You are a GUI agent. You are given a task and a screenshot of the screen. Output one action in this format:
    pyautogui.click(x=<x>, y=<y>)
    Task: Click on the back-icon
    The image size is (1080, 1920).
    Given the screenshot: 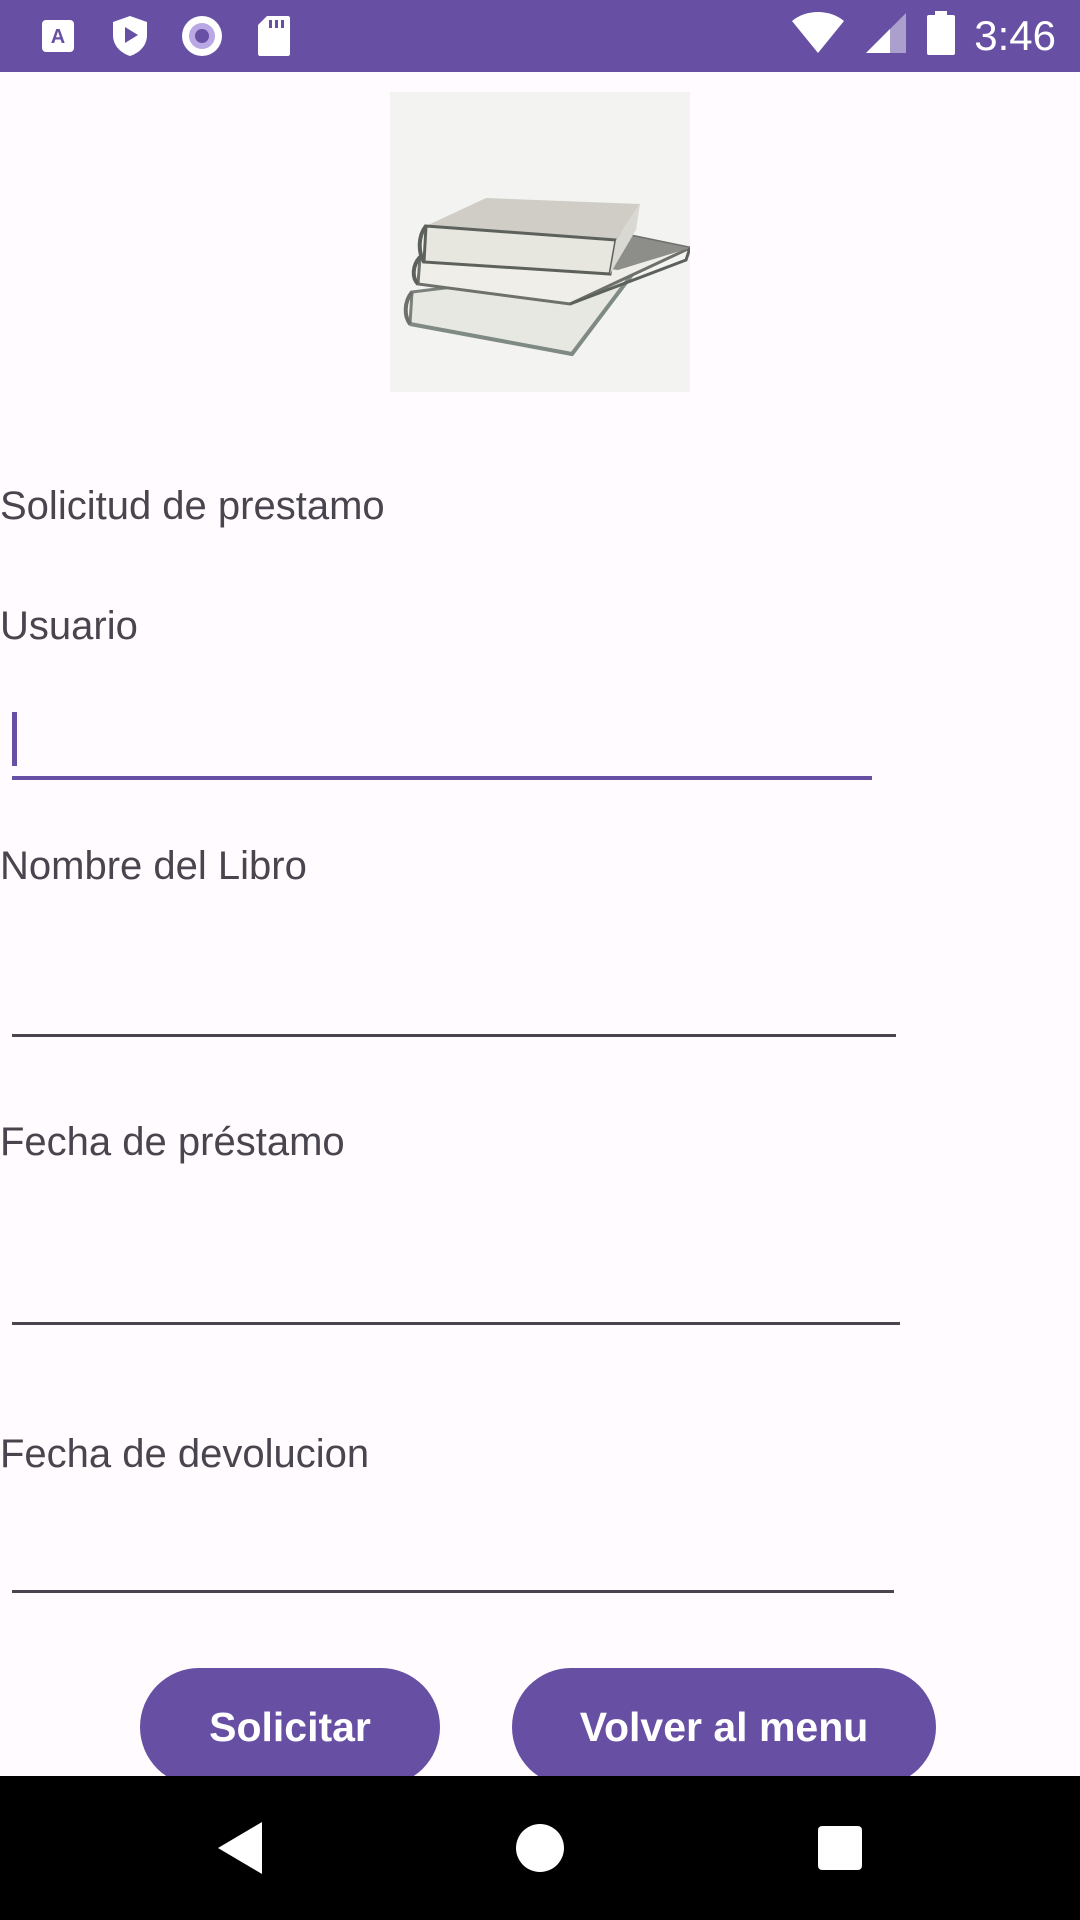 What is the action you would take?
    pyautogui.click(x=240, y=1848)
    